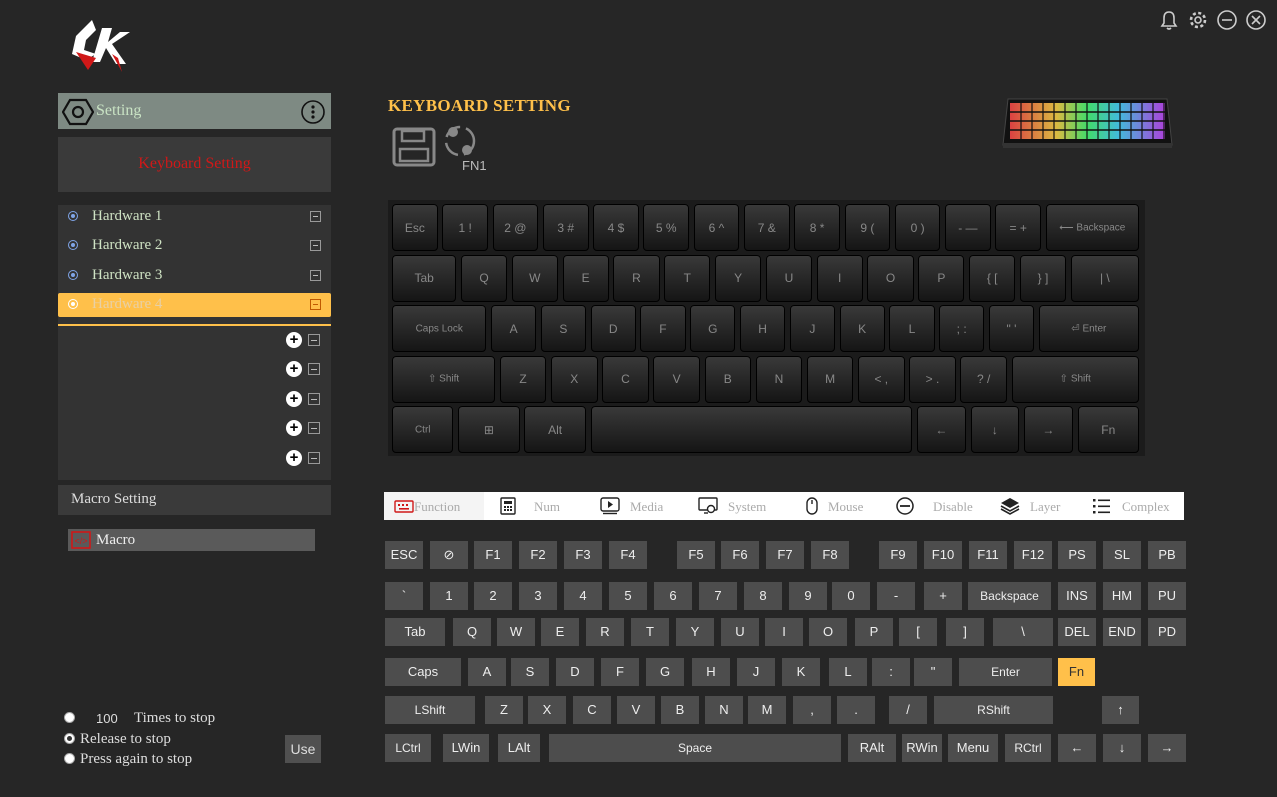 This screenshot has width=1277, height=797. Describe the element at coordinates (718, 596) in the screenshot. I see `key-row2-7: 7` at that location.